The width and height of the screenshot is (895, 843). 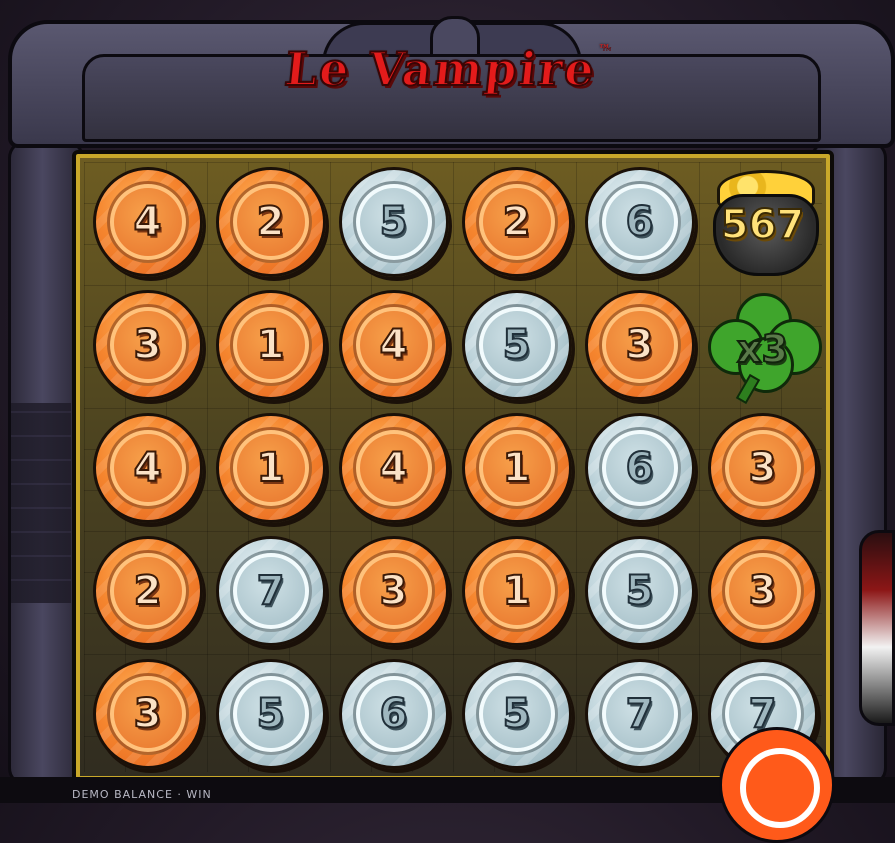 I want to click on clover-multiplier-icon: x3, so click(x=763, y=346).